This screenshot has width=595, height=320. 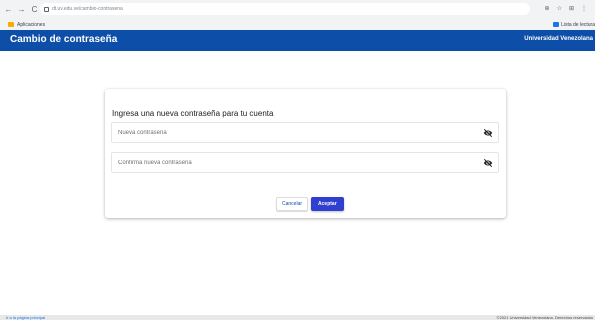 I want to click on form-actions: Cancelar Aceptar, so click(x=310, y=204).